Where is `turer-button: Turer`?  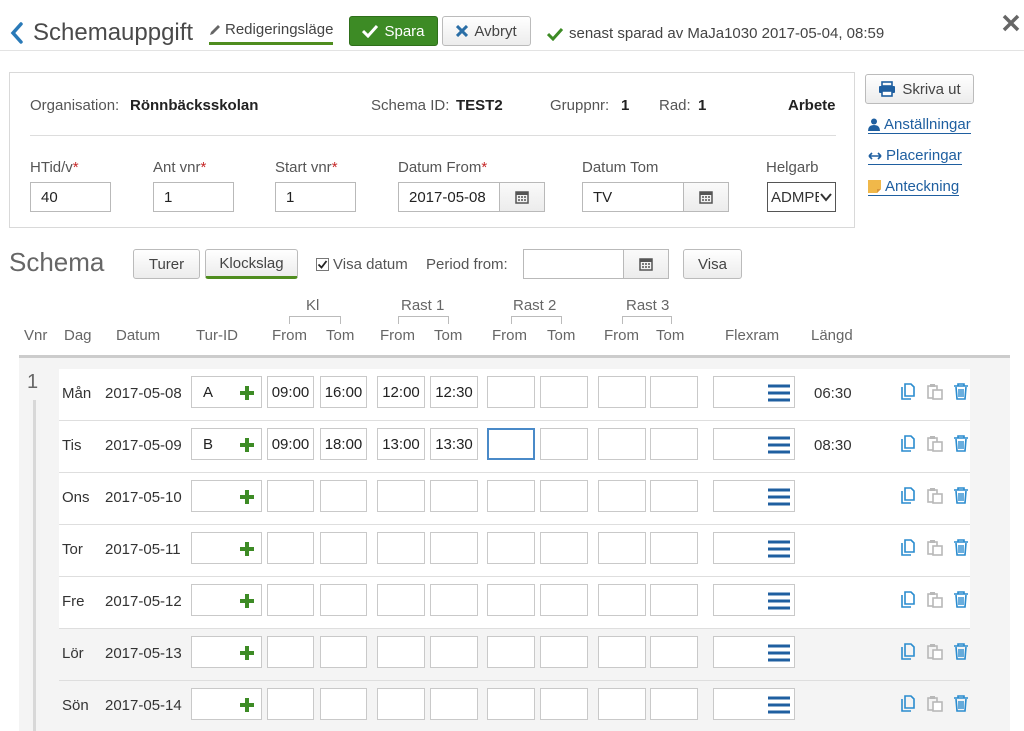
turer-button: Turer is located at coordinates (166, 264).